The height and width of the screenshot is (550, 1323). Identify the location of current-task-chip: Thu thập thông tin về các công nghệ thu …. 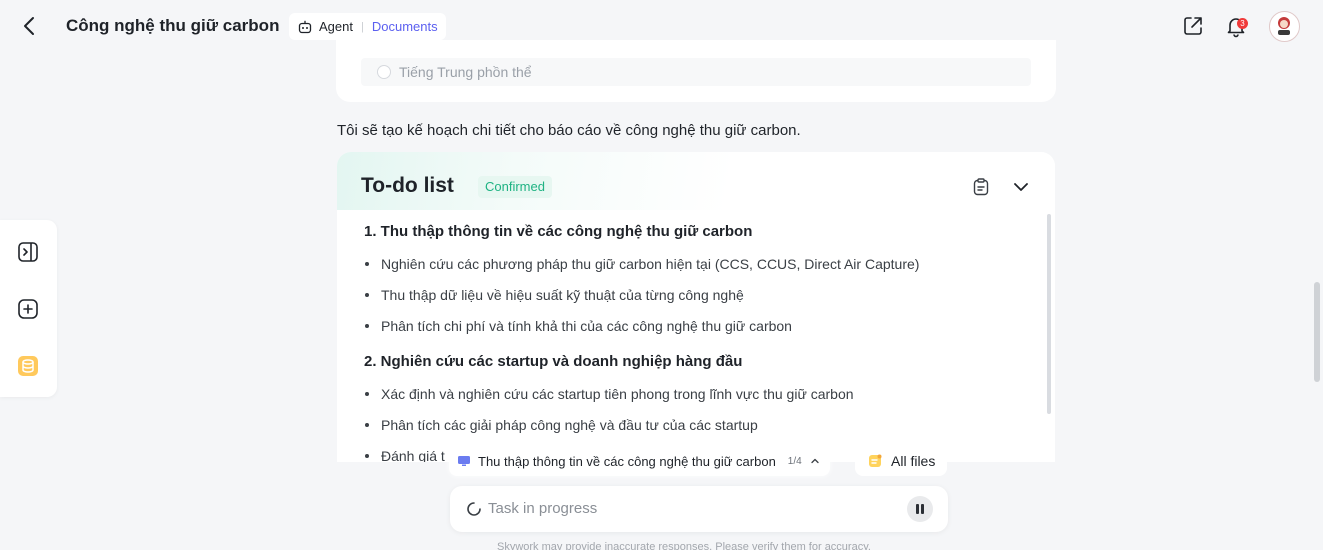
(639, 461).